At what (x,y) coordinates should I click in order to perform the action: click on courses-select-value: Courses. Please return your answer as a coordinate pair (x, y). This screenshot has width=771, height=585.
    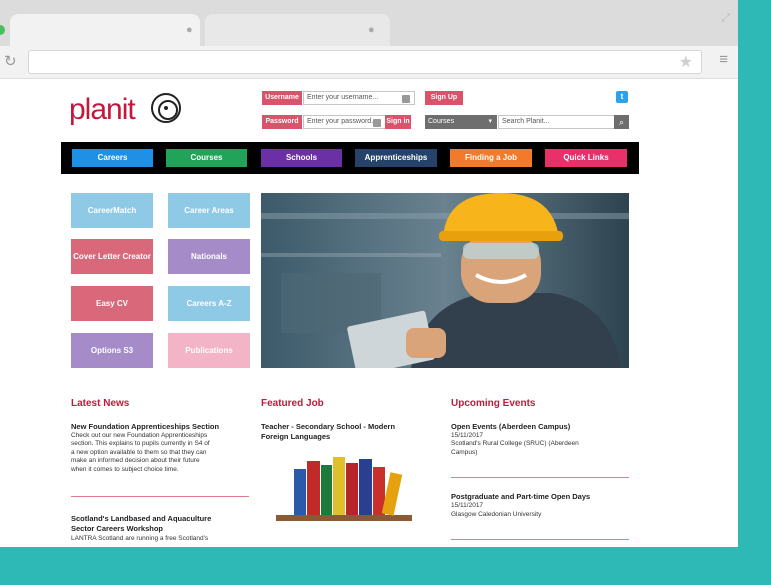
    Looking at the image, I should click on (441, 121).